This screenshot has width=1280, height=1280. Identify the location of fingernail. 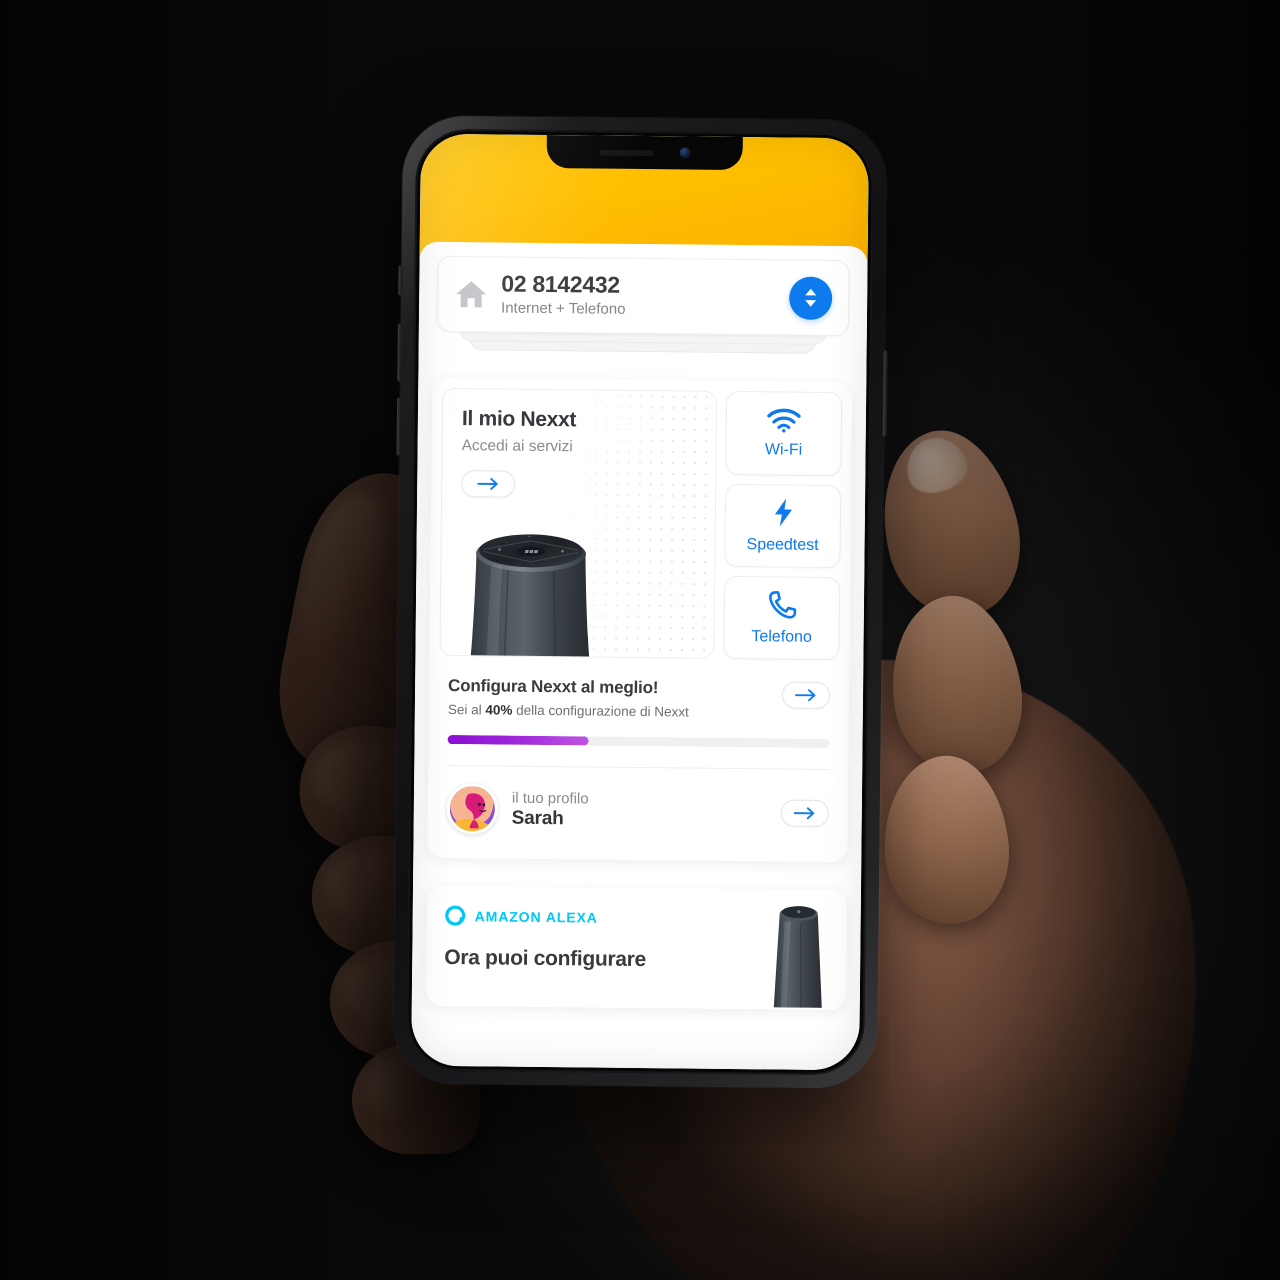
(936, 465).